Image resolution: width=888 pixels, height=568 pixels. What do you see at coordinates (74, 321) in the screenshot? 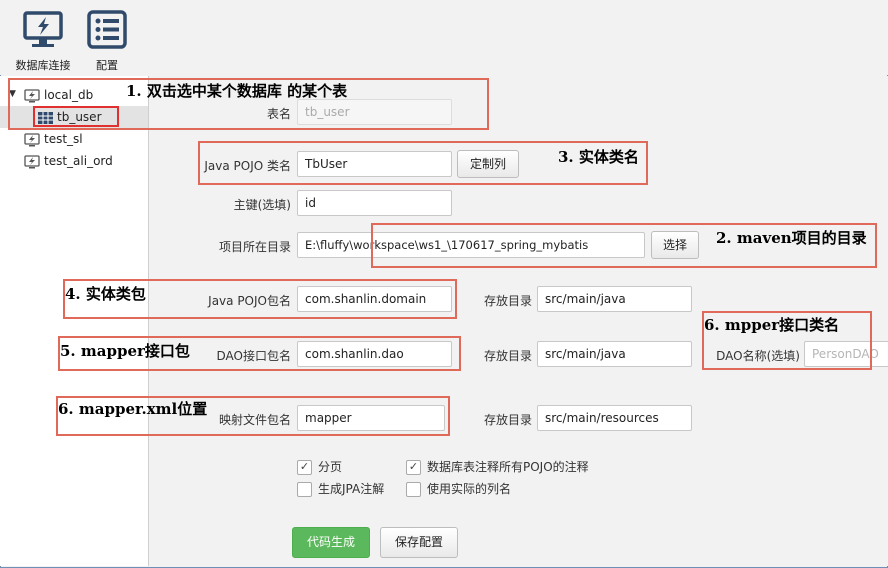
I see `database-tree: ▼ local_db tb_user test_sl test_ali_ord` at bounding box center [74, 321].